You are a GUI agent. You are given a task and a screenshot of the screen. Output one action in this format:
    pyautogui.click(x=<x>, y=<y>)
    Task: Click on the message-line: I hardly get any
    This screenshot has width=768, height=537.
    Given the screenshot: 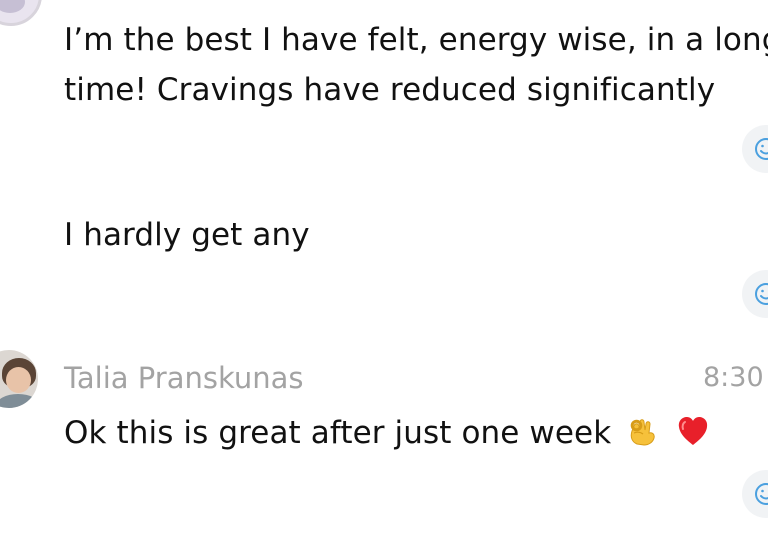 What is the action you would take?
    pyautogui.click(x=187, y=235)
    